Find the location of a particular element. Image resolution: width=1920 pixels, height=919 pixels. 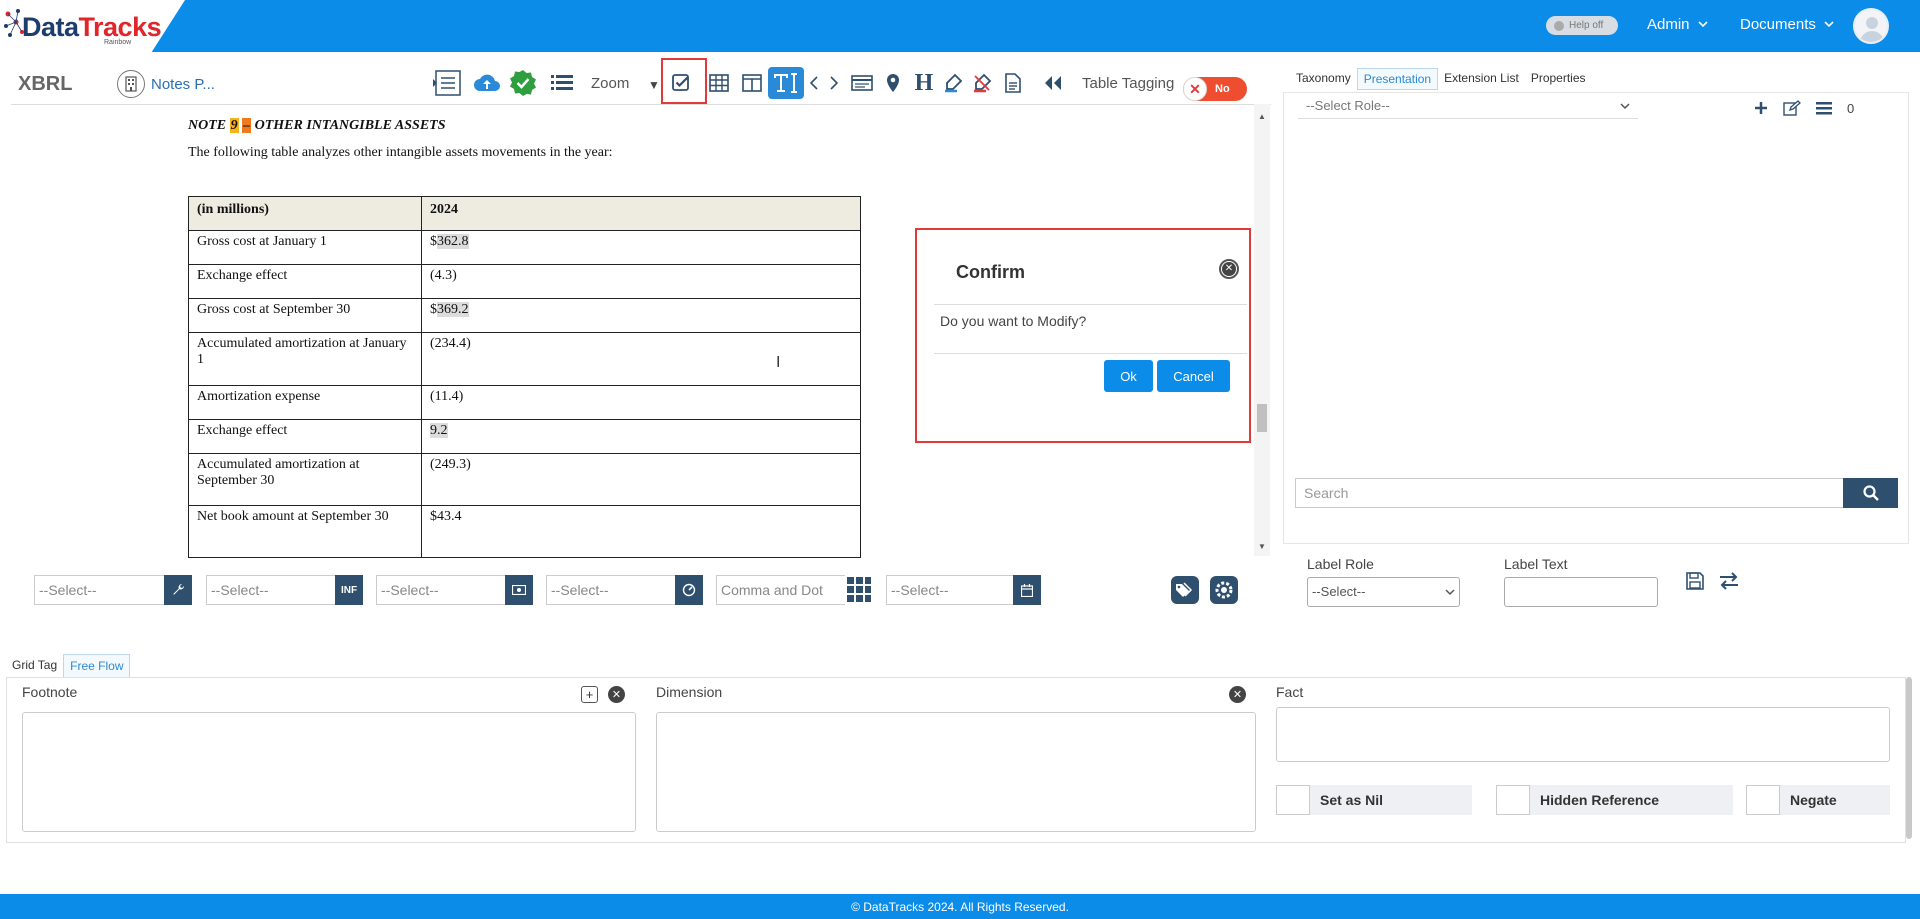

money-icon is located at coordinates (519, 590).